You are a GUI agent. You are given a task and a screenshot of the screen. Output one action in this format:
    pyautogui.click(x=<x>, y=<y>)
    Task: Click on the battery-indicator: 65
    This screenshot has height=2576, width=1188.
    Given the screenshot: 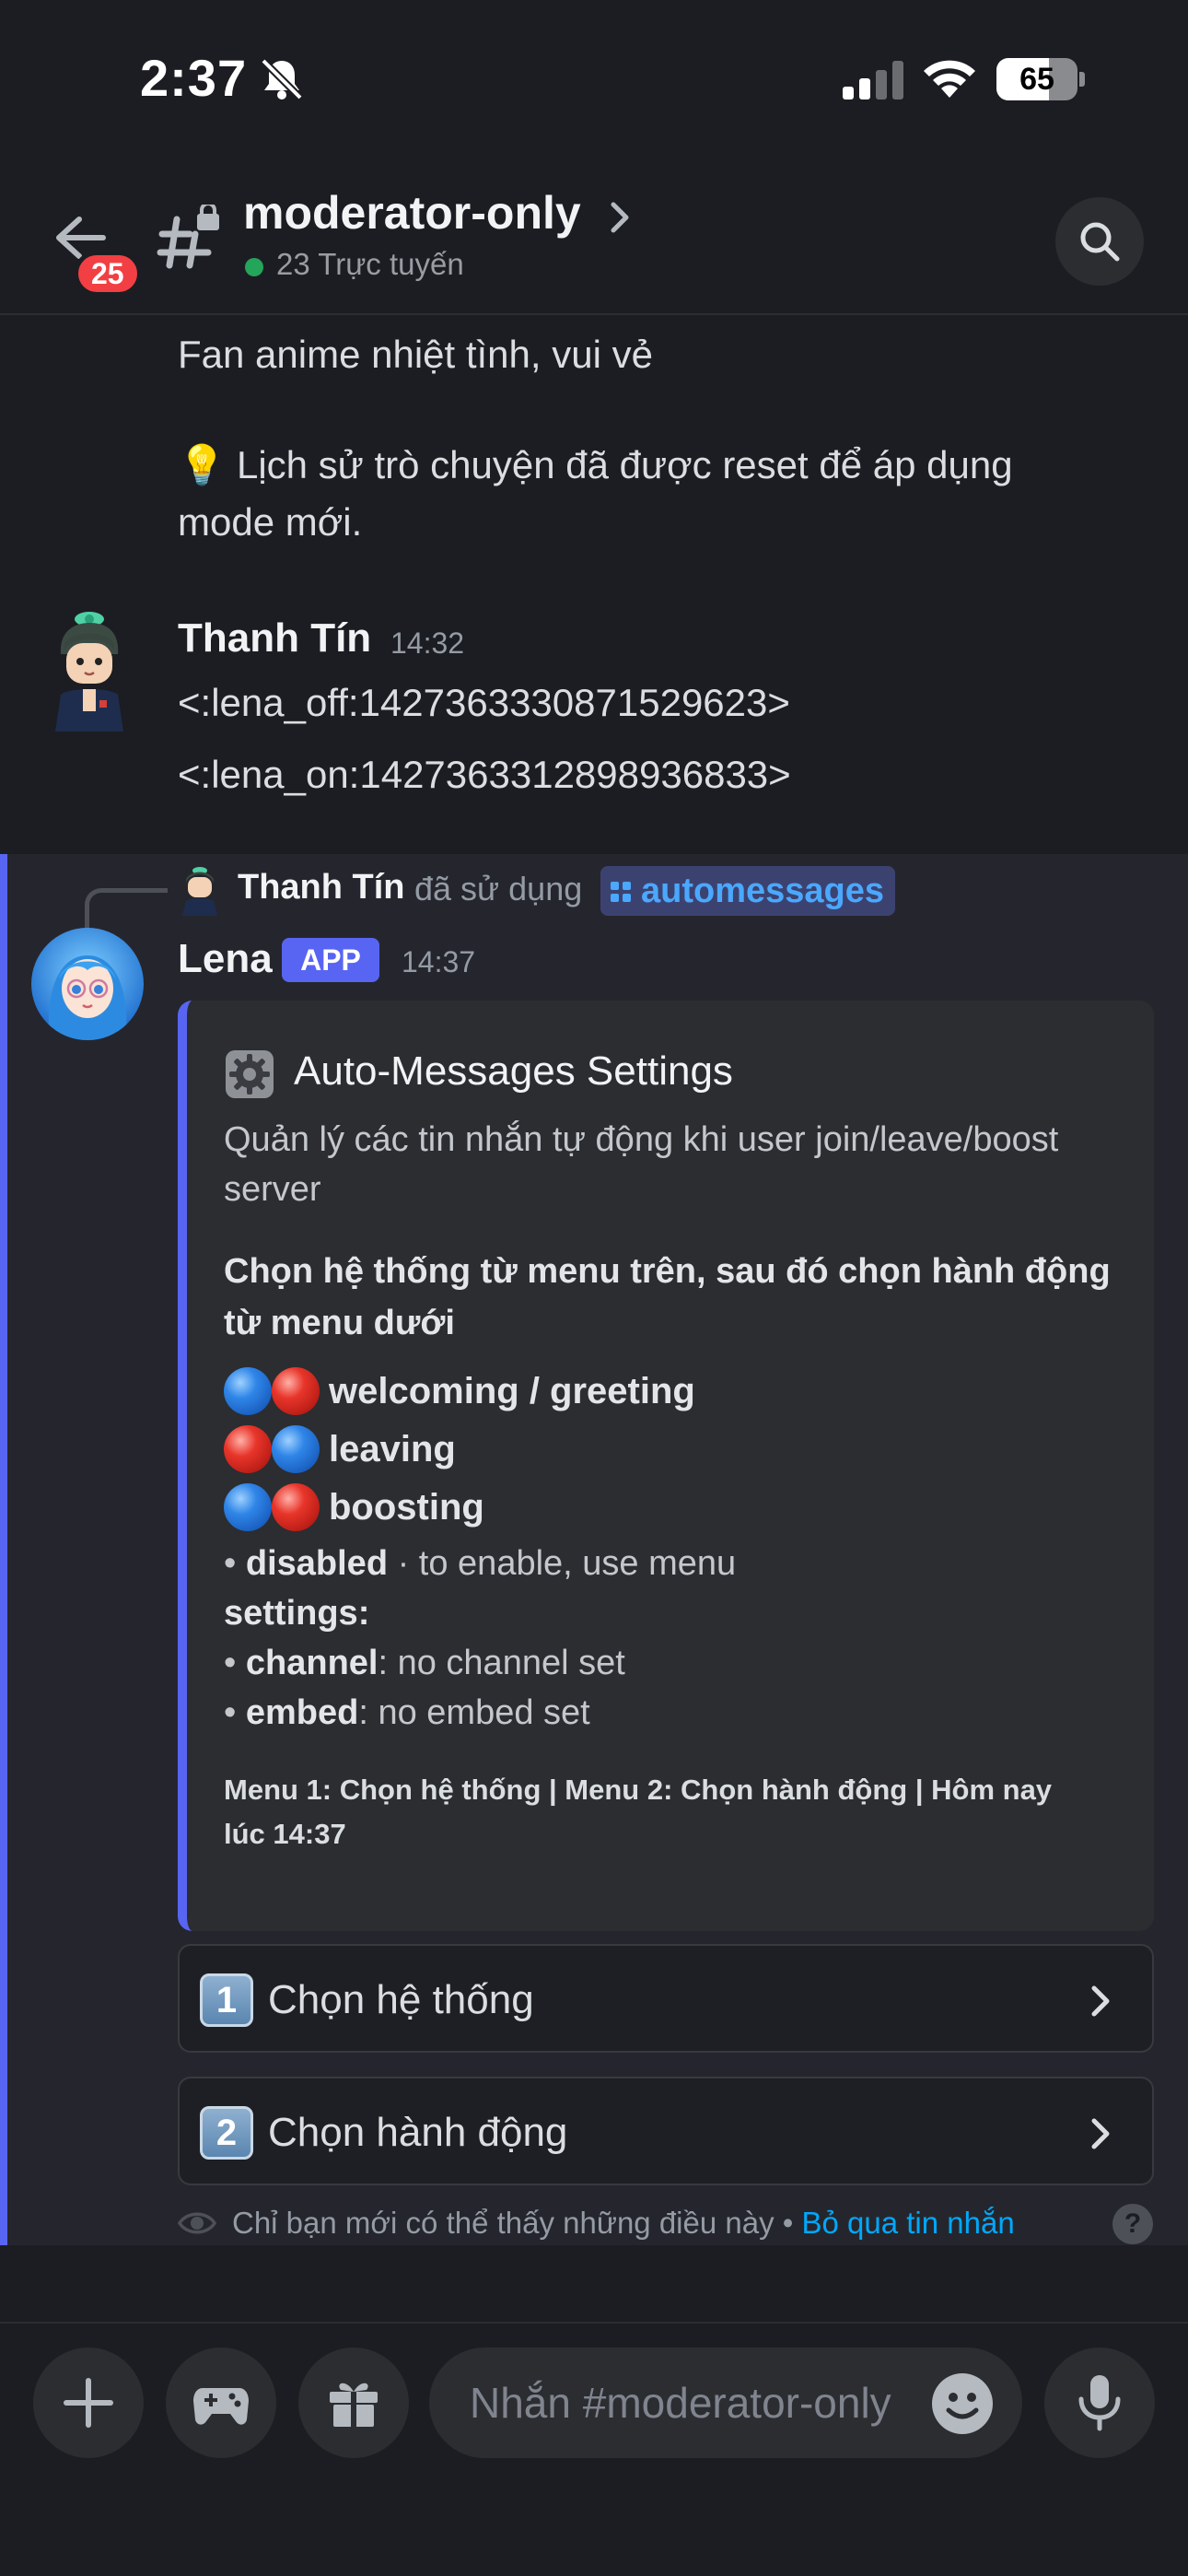 What is the action you would take?
    pyautogui.click(x=1040, y=79)
    